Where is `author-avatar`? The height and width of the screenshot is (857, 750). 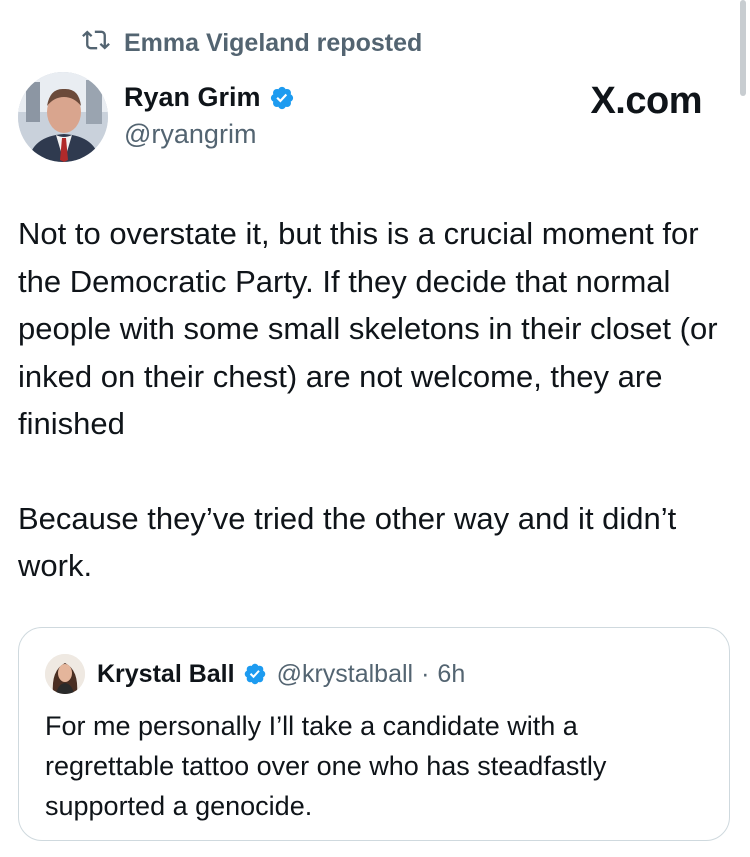
author-avatar is located at coordinates (63, 117).